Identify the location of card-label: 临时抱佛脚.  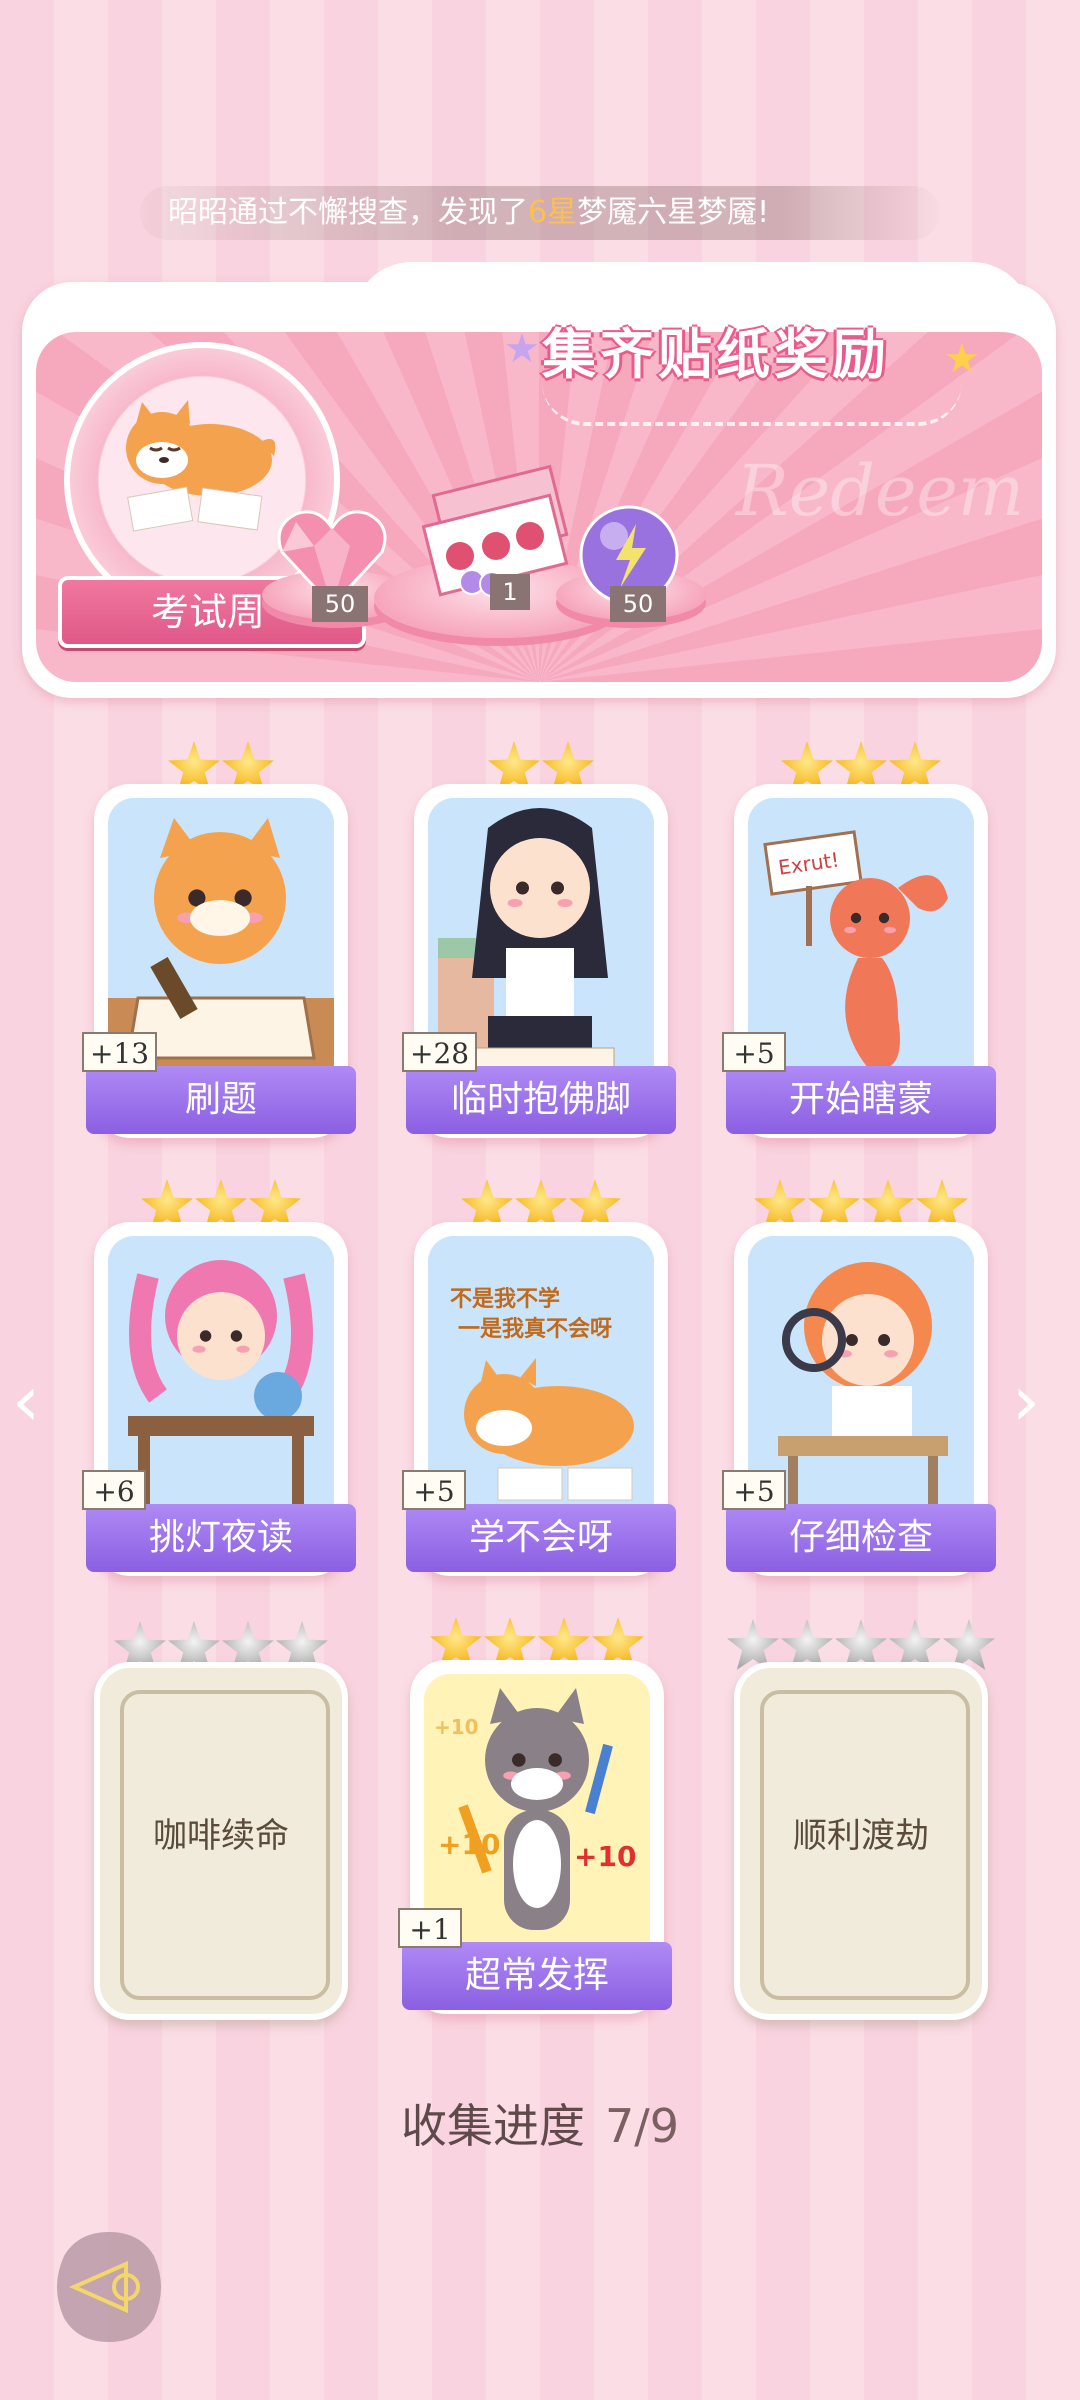
(541, 1100).